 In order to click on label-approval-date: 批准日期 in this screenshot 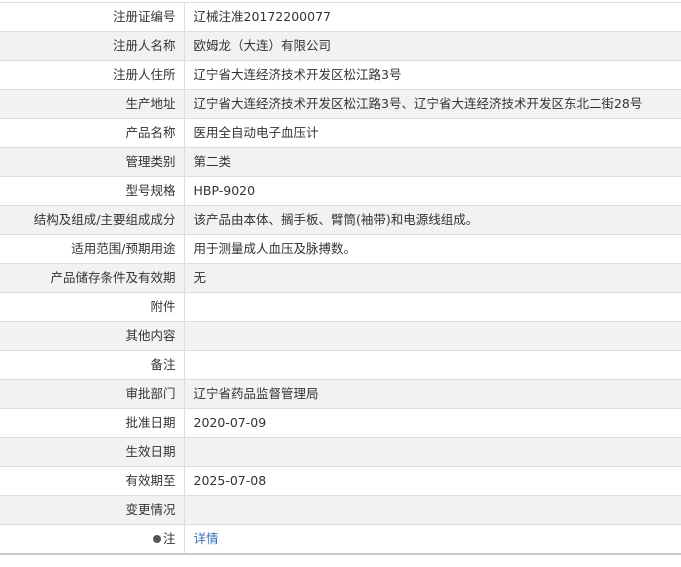, I will do `click(92, 423)`.